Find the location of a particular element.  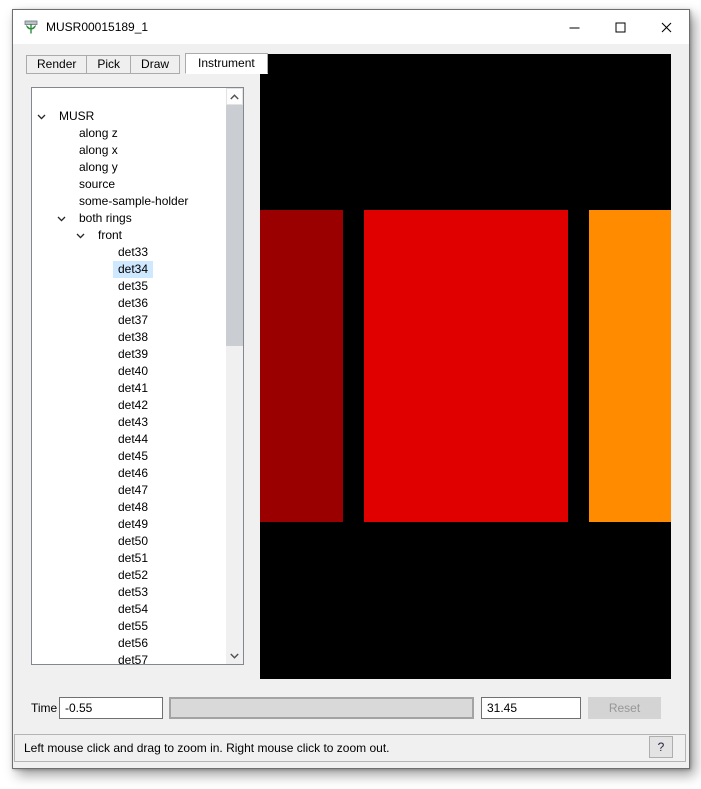

tree-item-det53: det53 is located at coordinates (129, 592).